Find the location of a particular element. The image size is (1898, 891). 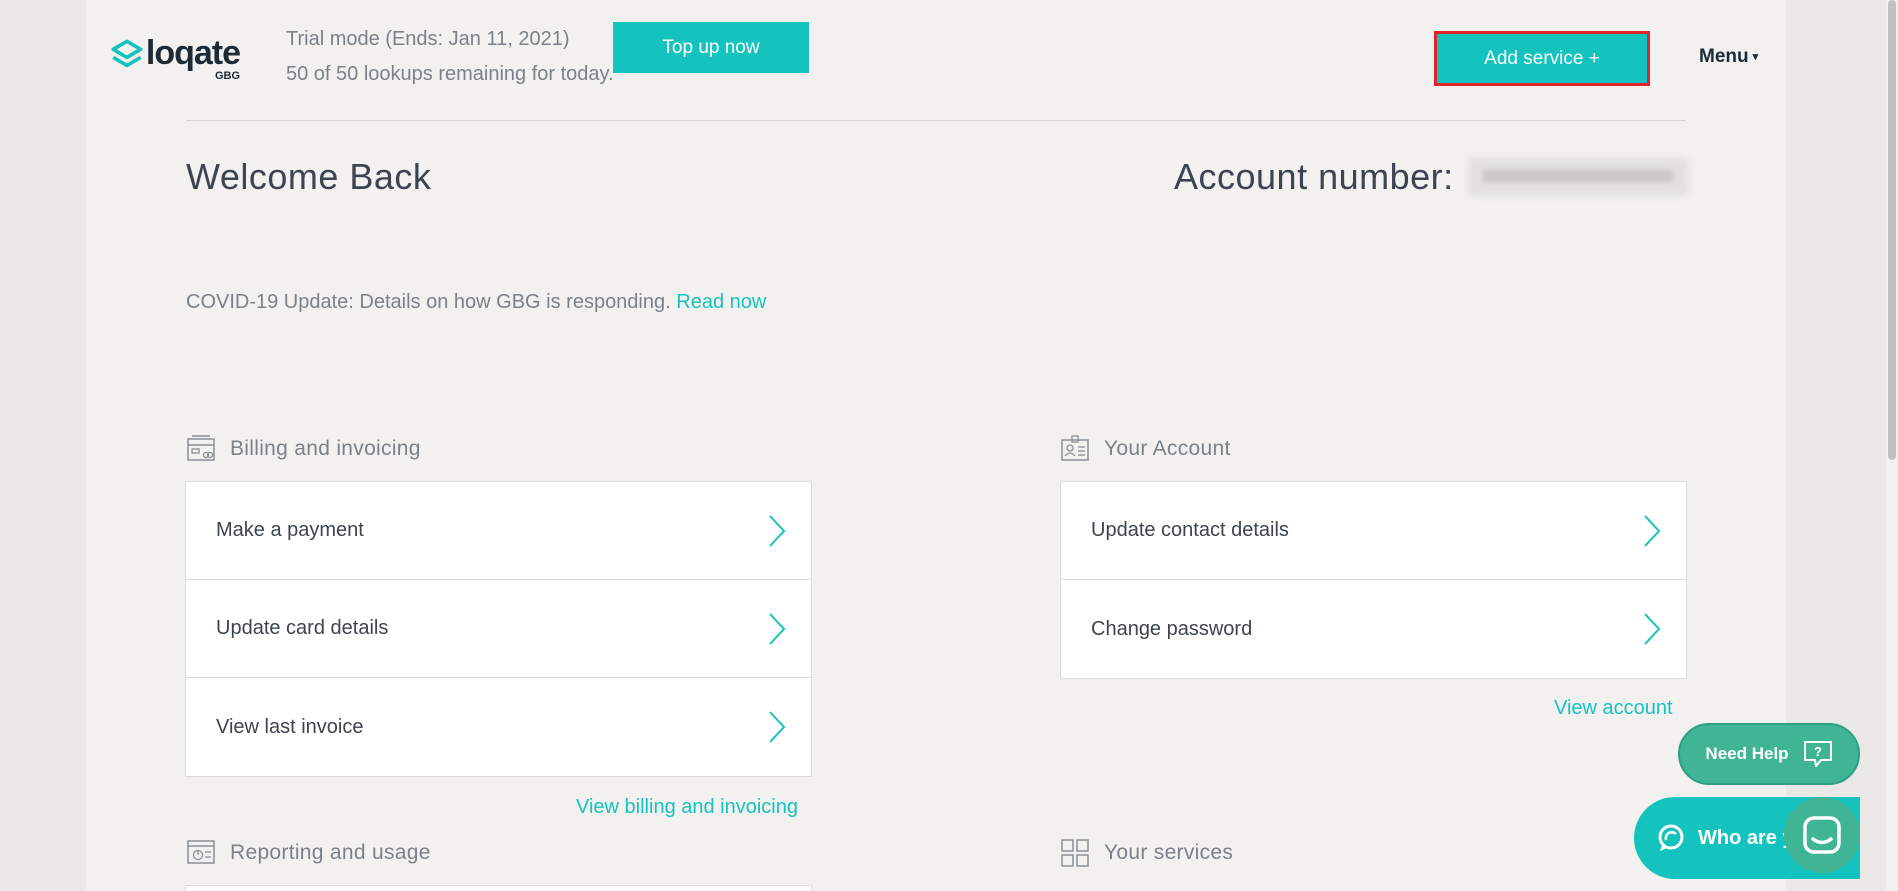

reporting-section-heading: Reporting and usage is located at coordinates (308, 853).